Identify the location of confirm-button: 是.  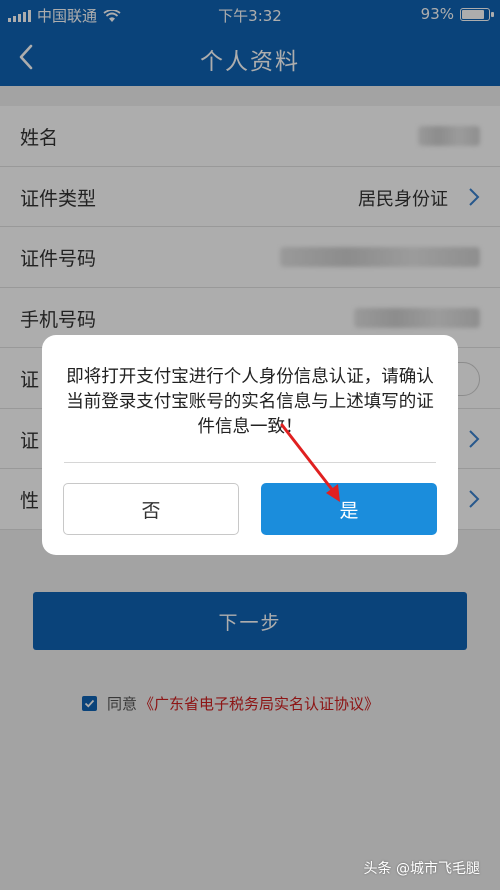
(349, 509).